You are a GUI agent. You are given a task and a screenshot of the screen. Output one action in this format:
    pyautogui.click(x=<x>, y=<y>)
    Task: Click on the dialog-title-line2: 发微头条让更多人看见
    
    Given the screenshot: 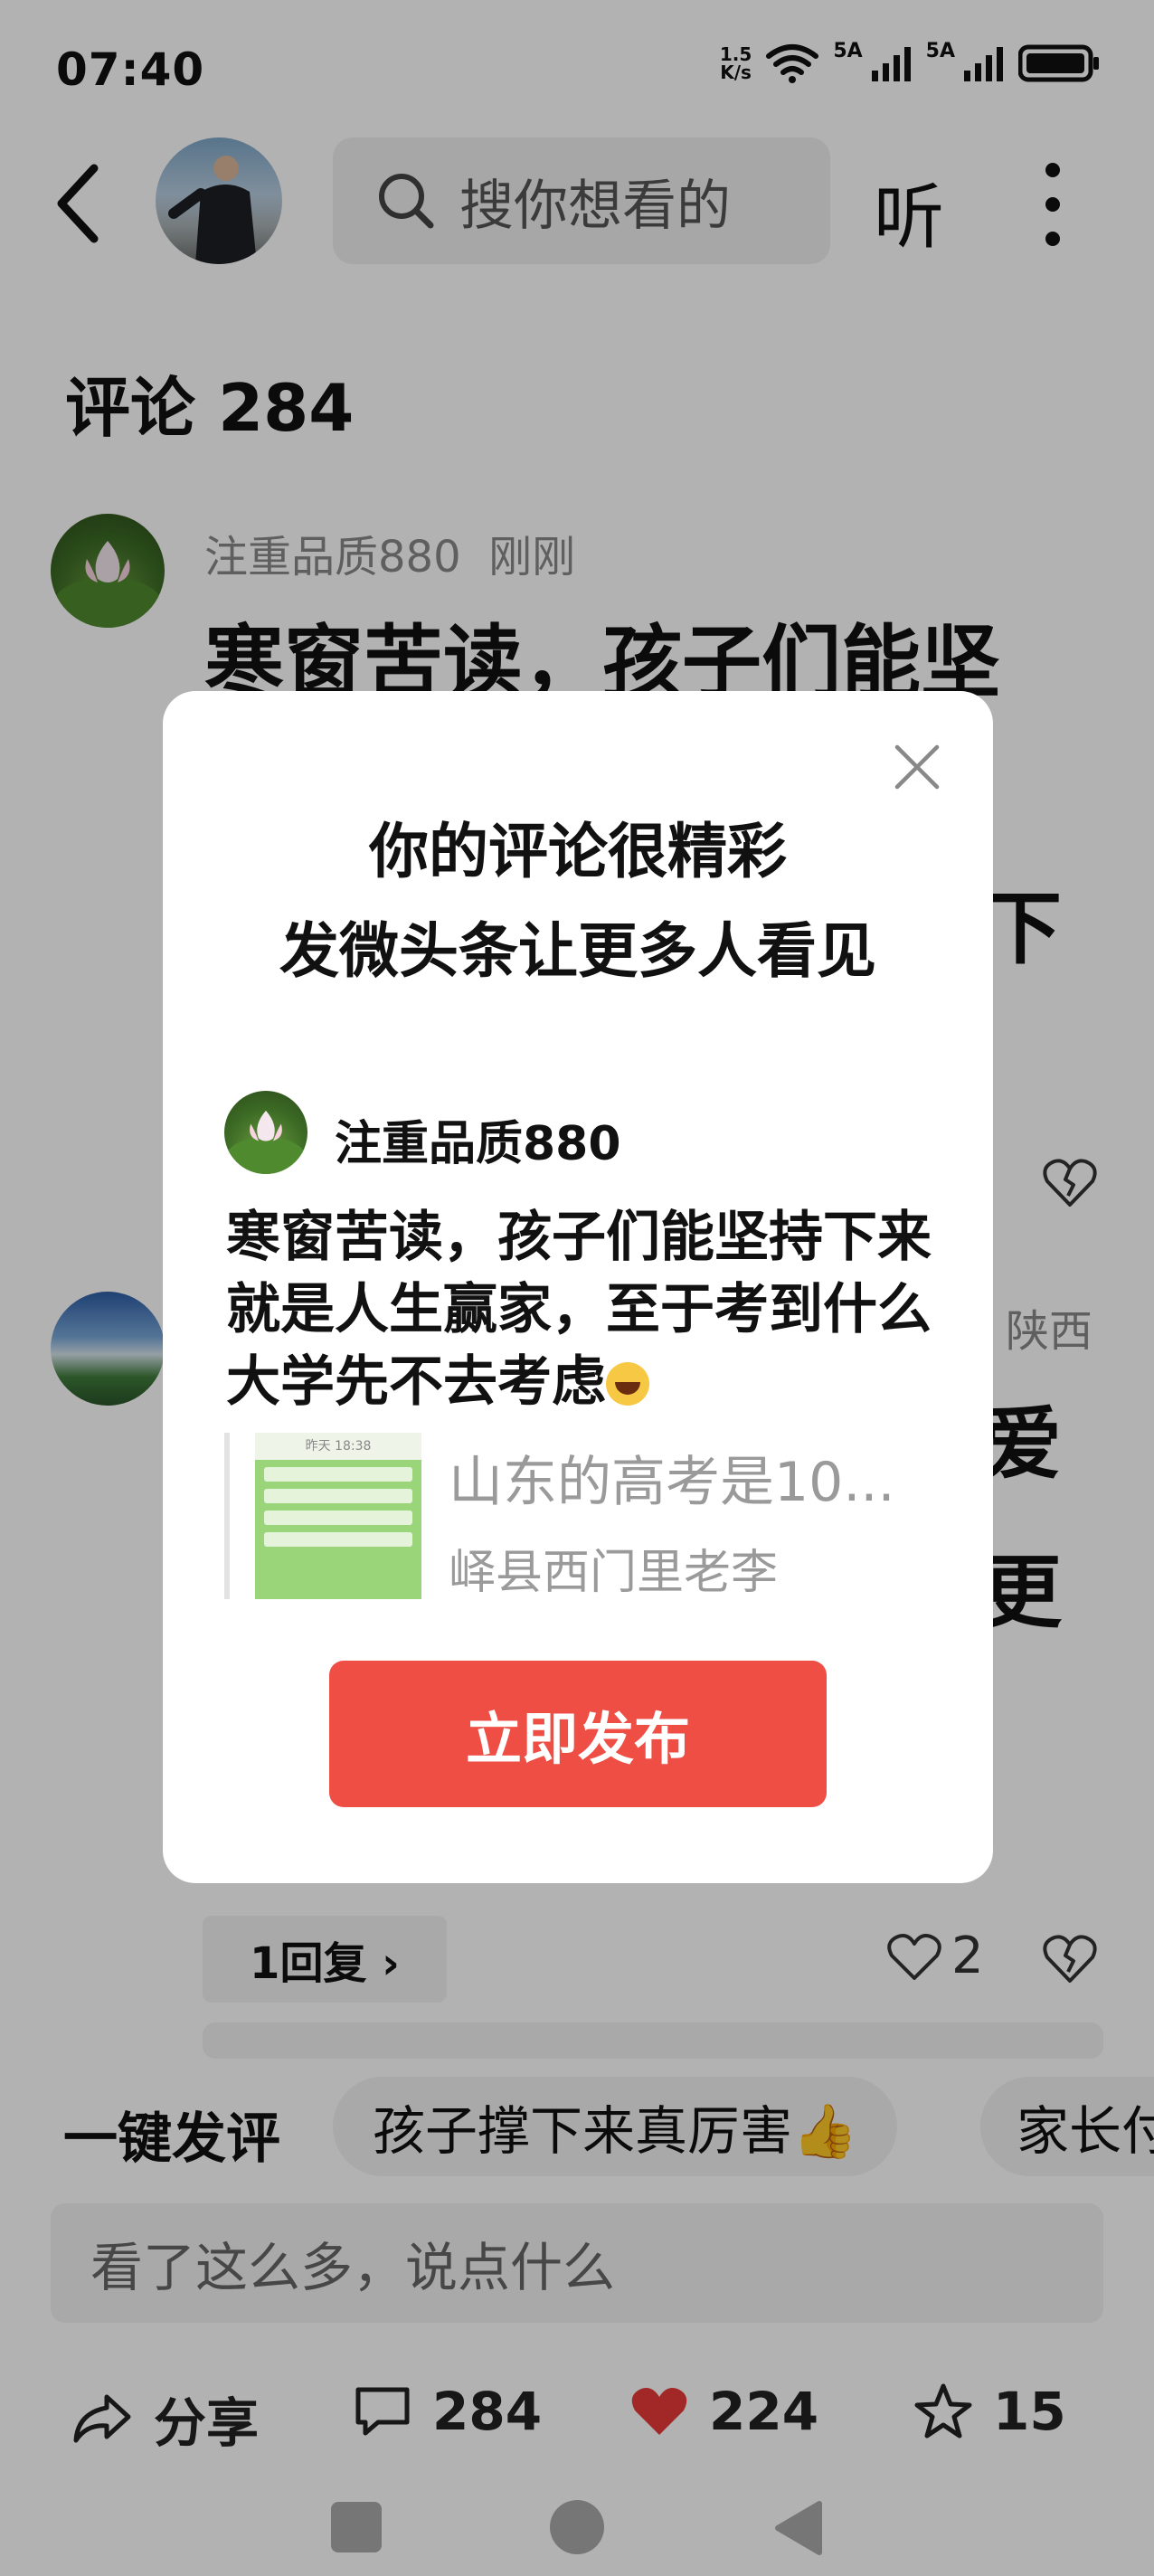 What is the action you would take?
    pyautogui.click(x=577, y=951)
    